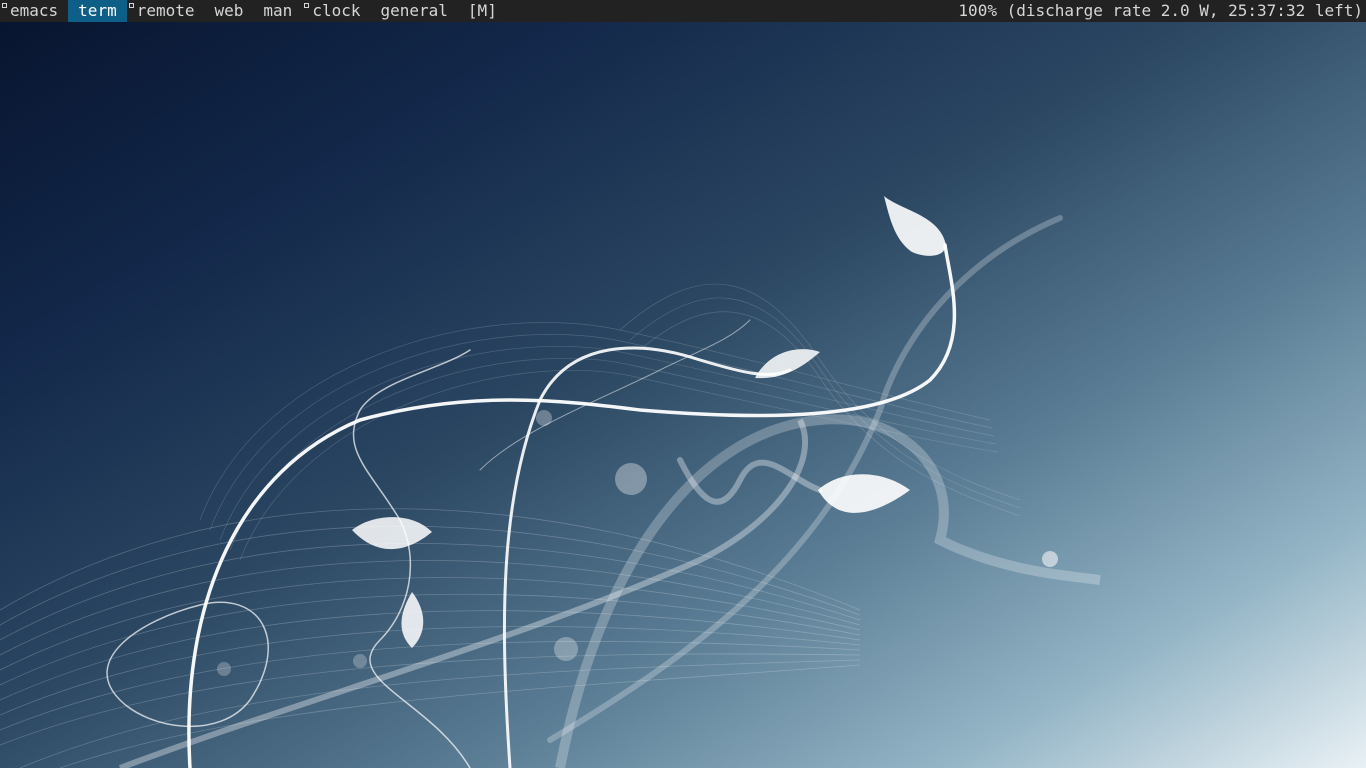 The image size is (1366, 768). I want to click on tag-label: remote, so click(165, 10).